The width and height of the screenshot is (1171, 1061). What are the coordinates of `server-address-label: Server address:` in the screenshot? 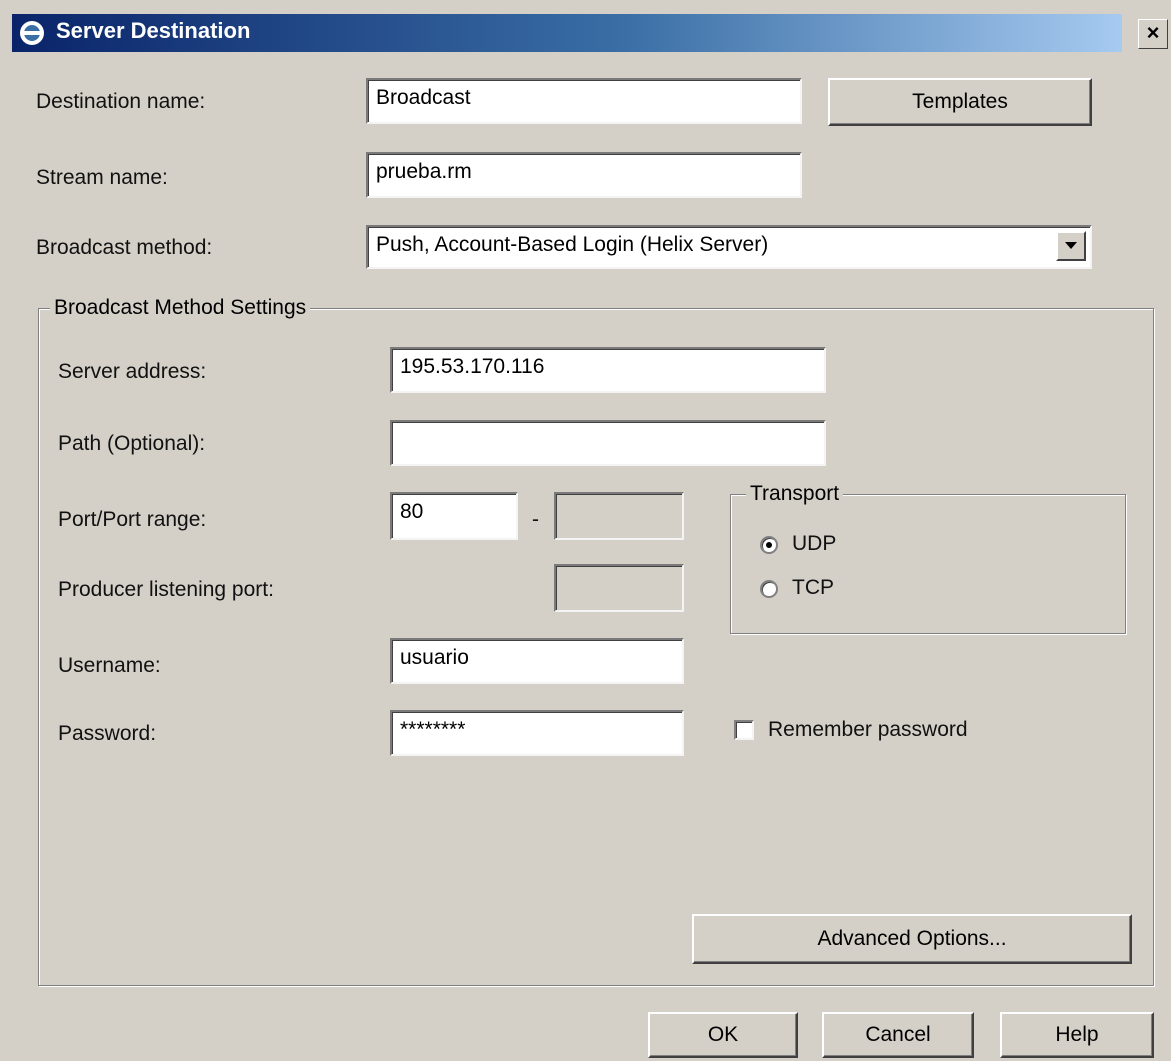 It's located at (132, 371).